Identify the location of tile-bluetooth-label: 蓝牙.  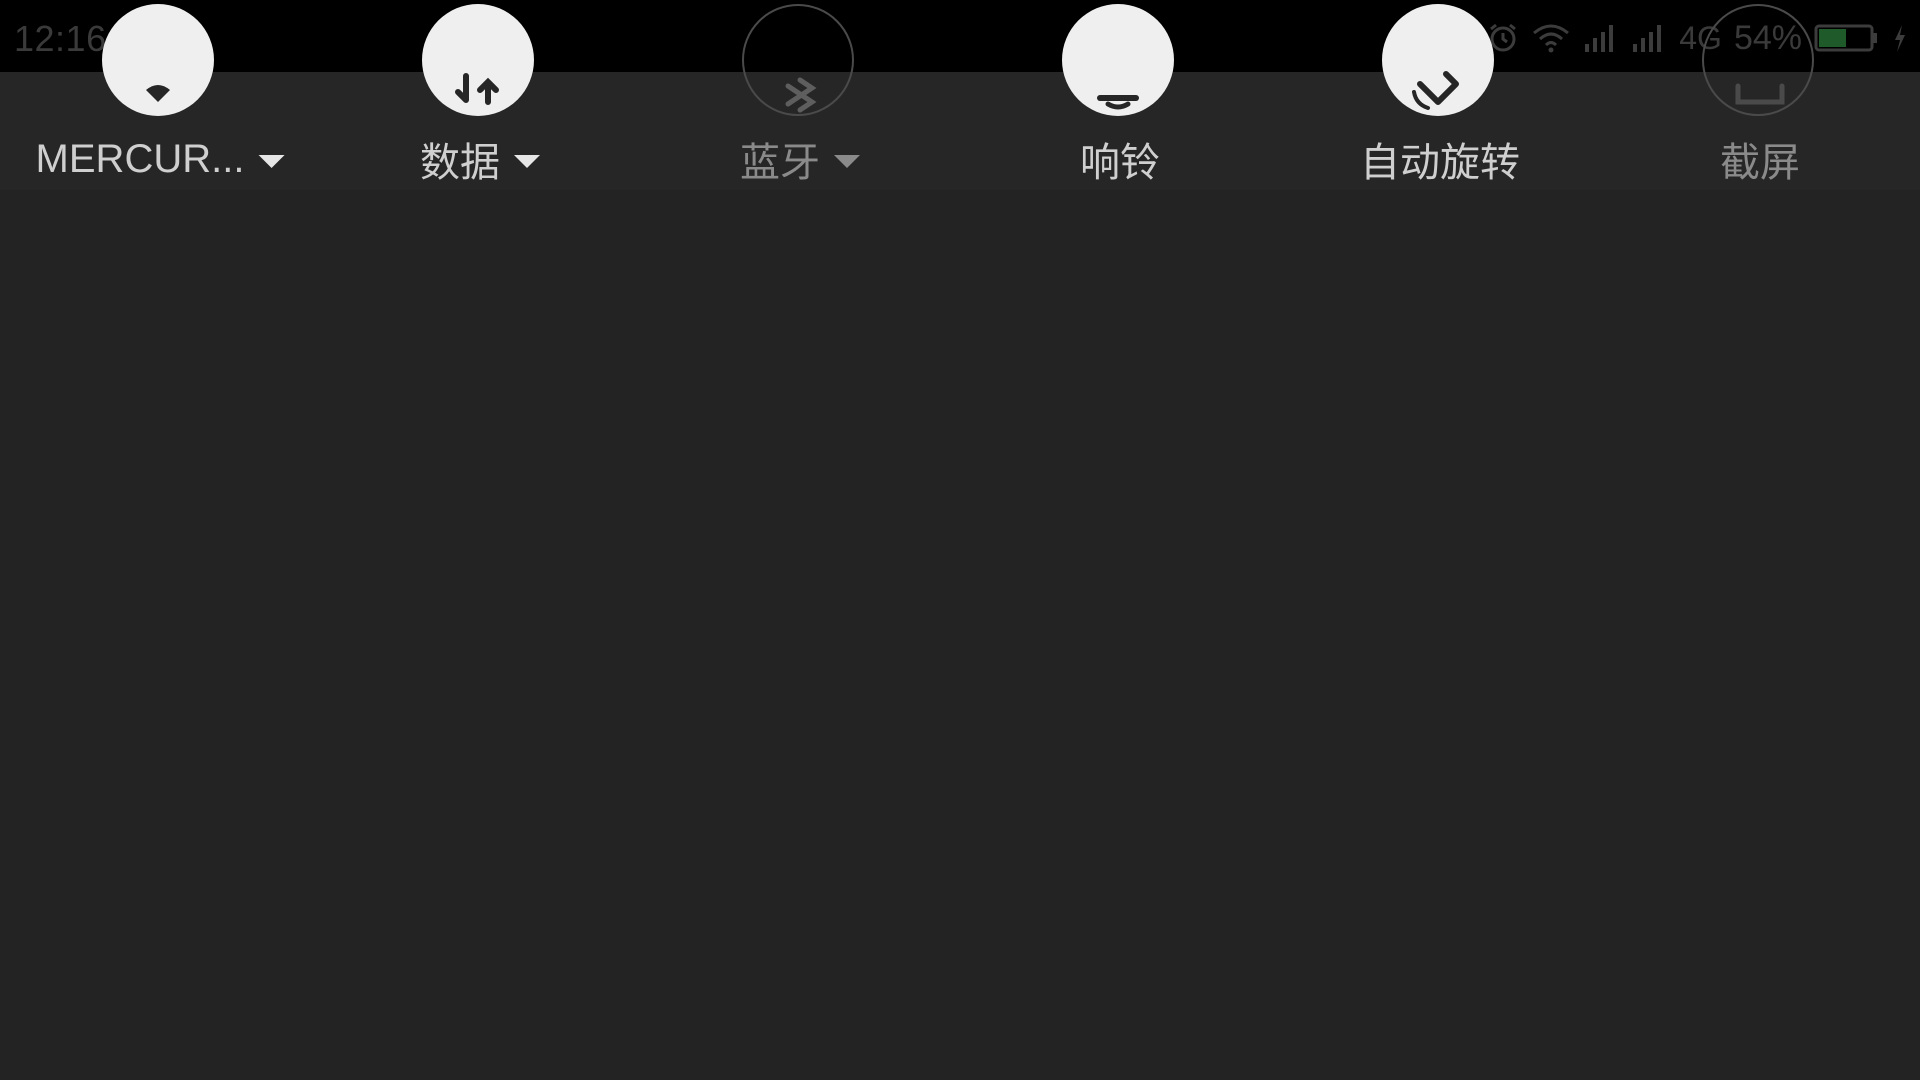
(800, 160).